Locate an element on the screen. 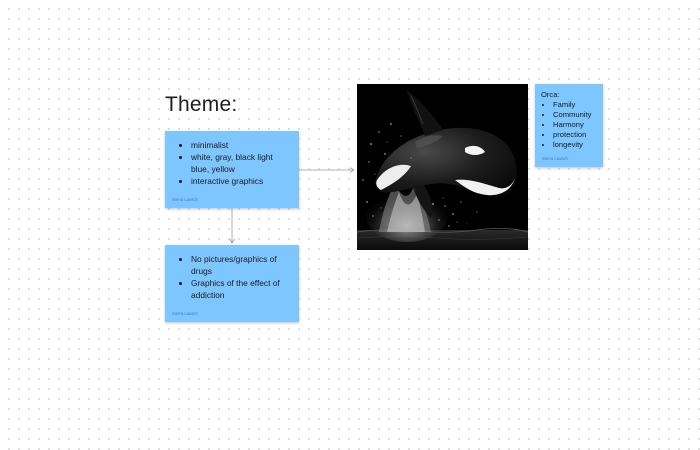 The width and height of the screenshot is (700, 450). connector-arrowhead-down is located at coordinates (232, 241).